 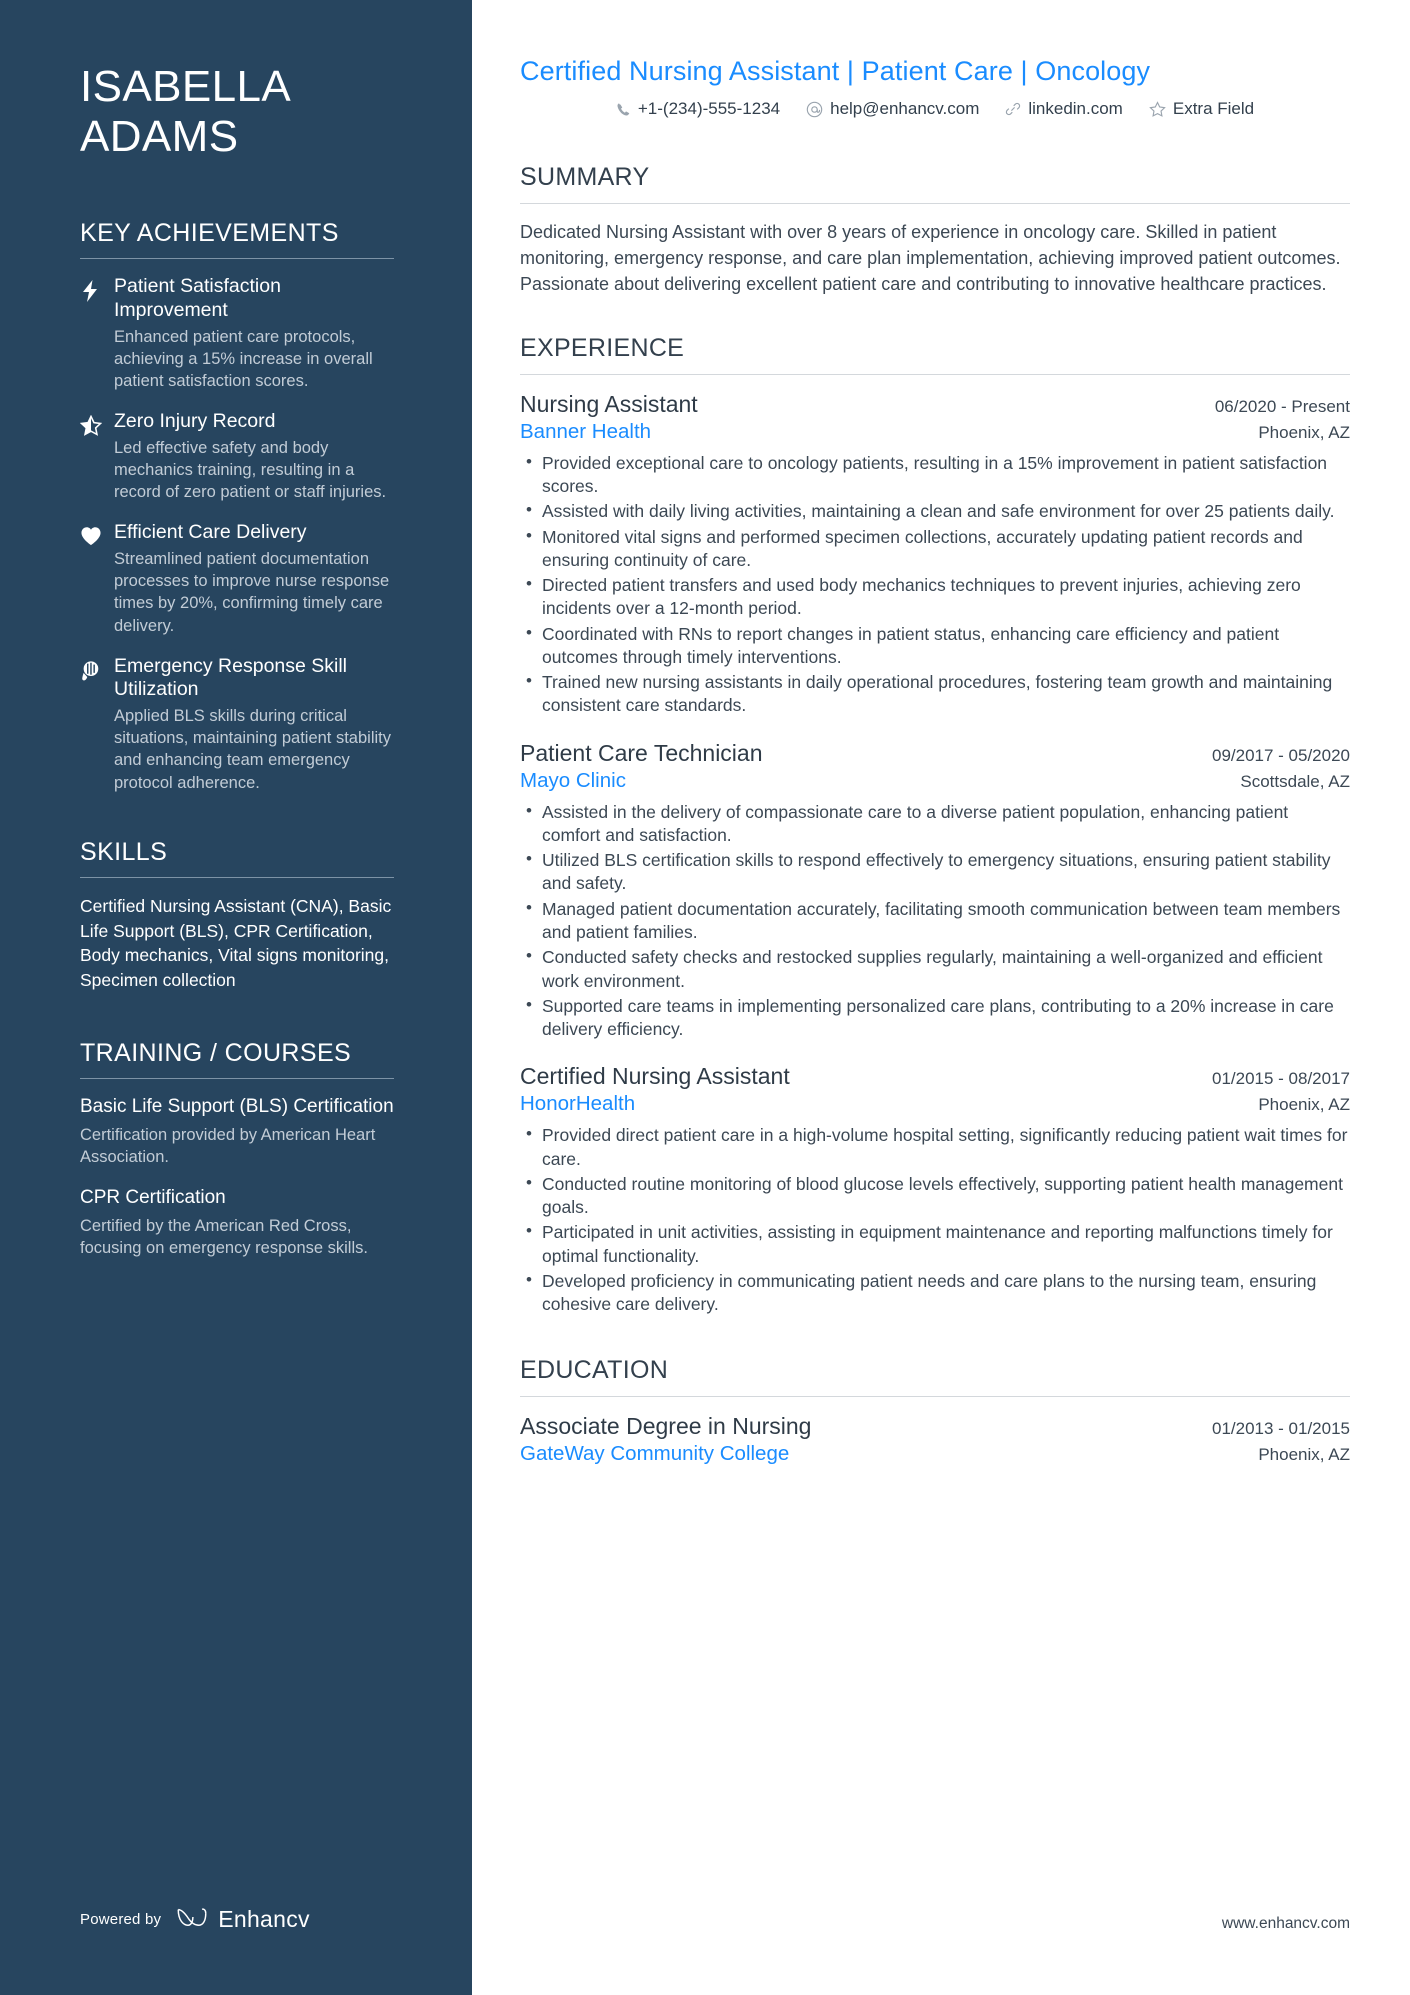 I want to click on job-dates: 06/2020 - Present, so click(x=1282, y=406).